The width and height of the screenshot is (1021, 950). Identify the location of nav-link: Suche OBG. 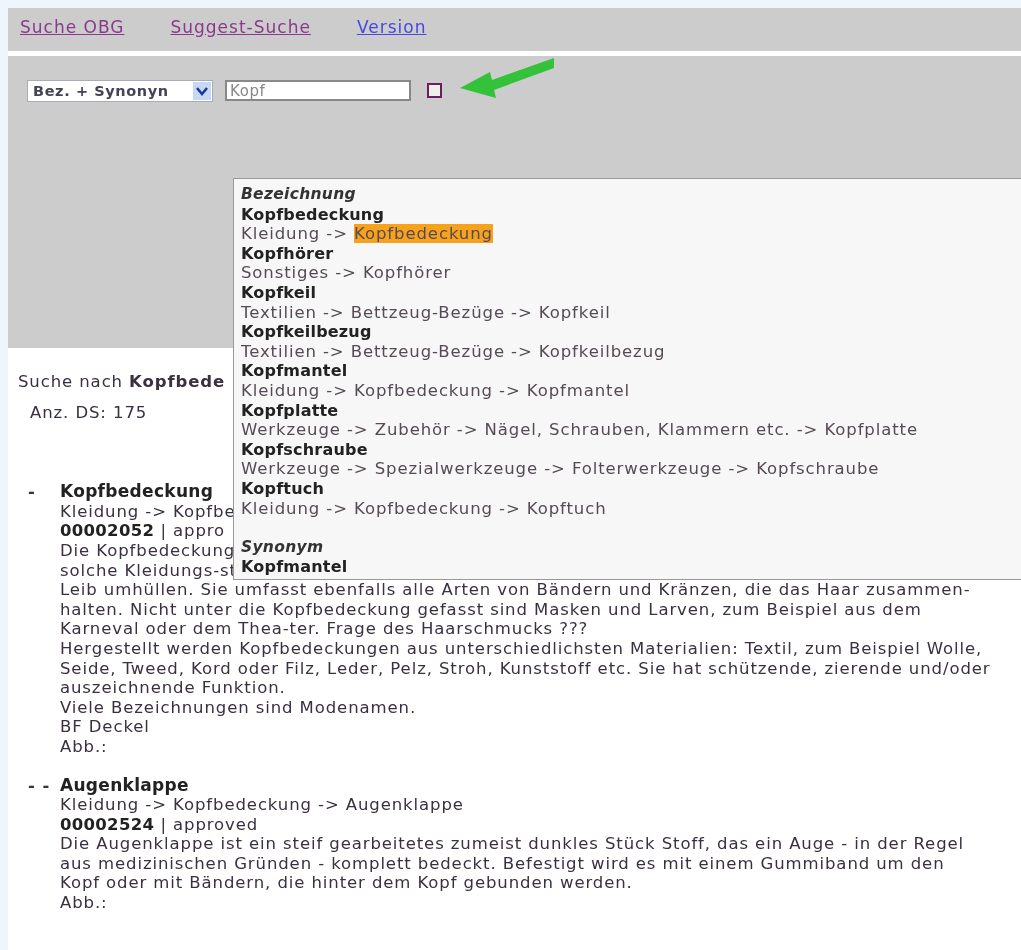
(72, 26).